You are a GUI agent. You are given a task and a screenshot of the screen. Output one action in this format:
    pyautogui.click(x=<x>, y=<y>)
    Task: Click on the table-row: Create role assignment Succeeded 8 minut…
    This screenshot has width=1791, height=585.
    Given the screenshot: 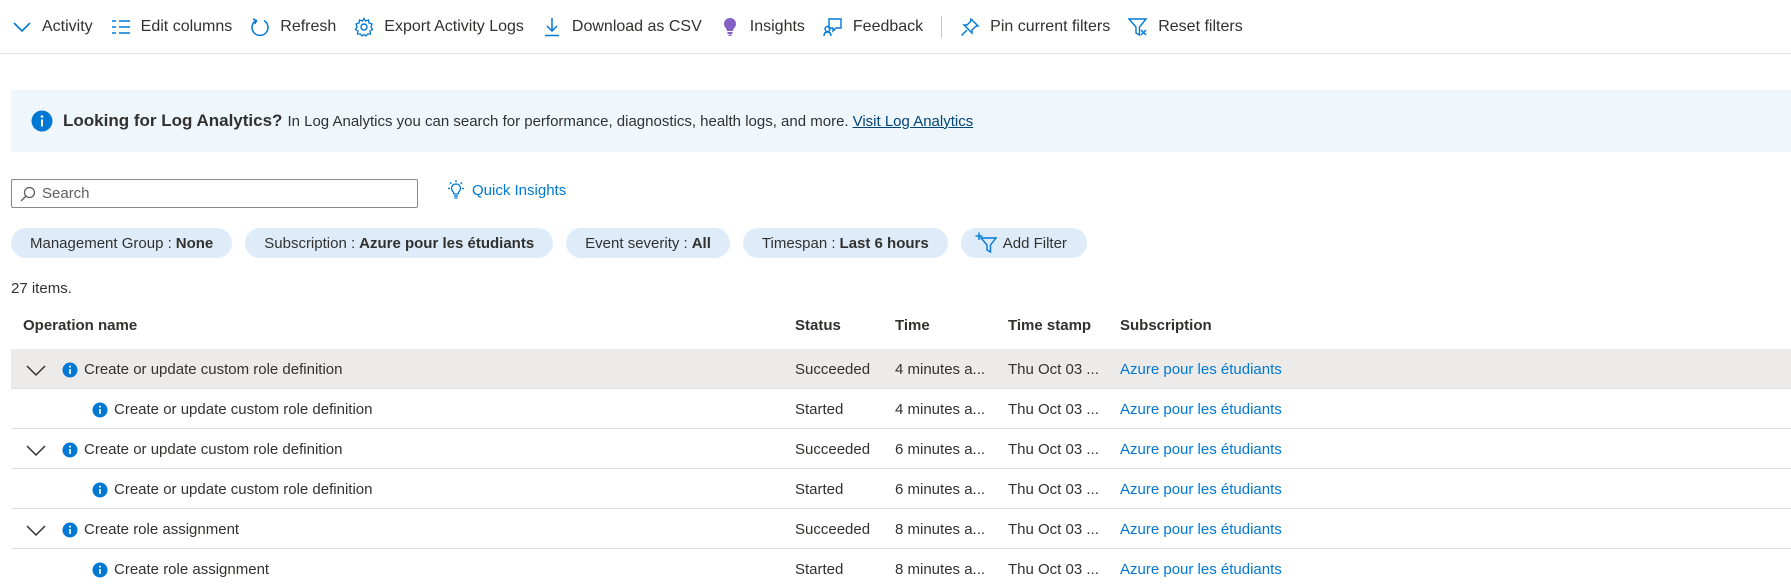 What is the action you would take?
    pyautogui.click(x=901, y=529)
    